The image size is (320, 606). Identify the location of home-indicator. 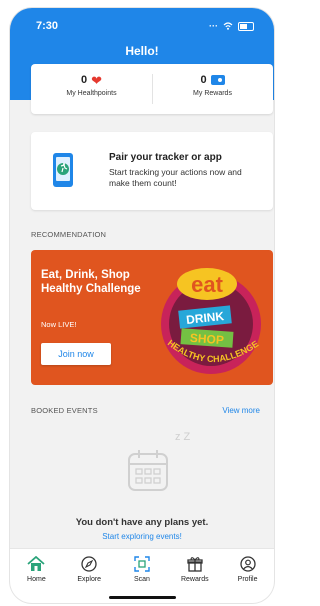
(142, 597).